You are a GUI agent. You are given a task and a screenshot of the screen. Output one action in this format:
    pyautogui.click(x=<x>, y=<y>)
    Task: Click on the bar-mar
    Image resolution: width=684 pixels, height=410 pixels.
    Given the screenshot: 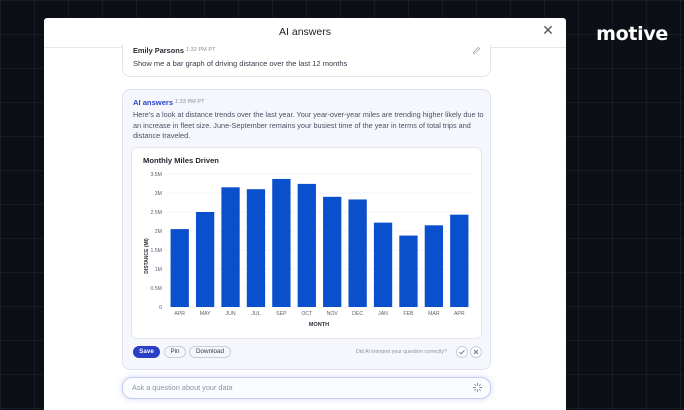 What is the action you would take?
    pyautogui.click(x=434, y=266)
    